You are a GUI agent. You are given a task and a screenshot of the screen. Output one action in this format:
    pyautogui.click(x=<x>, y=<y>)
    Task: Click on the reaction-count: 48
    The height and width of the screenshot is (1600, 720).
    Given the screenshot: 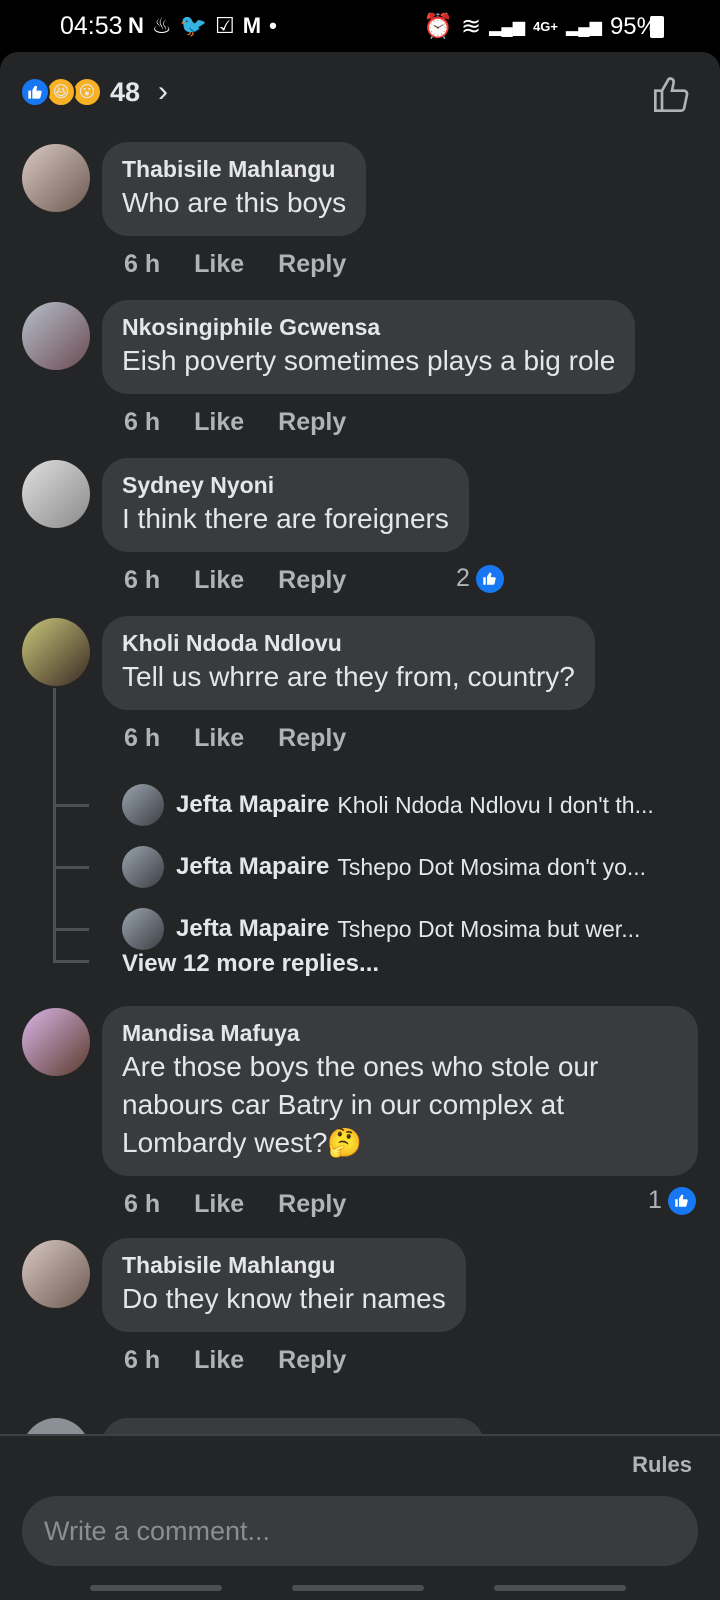 What is the action you would take?
    pyautogui.click(x=125, y=91)
    